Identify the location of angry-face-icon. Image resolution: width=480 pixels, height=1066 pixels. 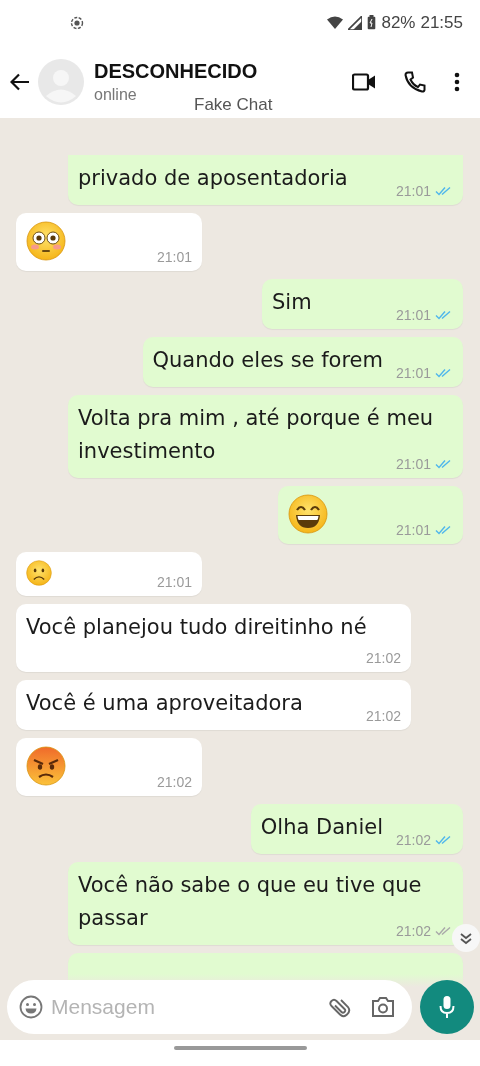
(46, 766).